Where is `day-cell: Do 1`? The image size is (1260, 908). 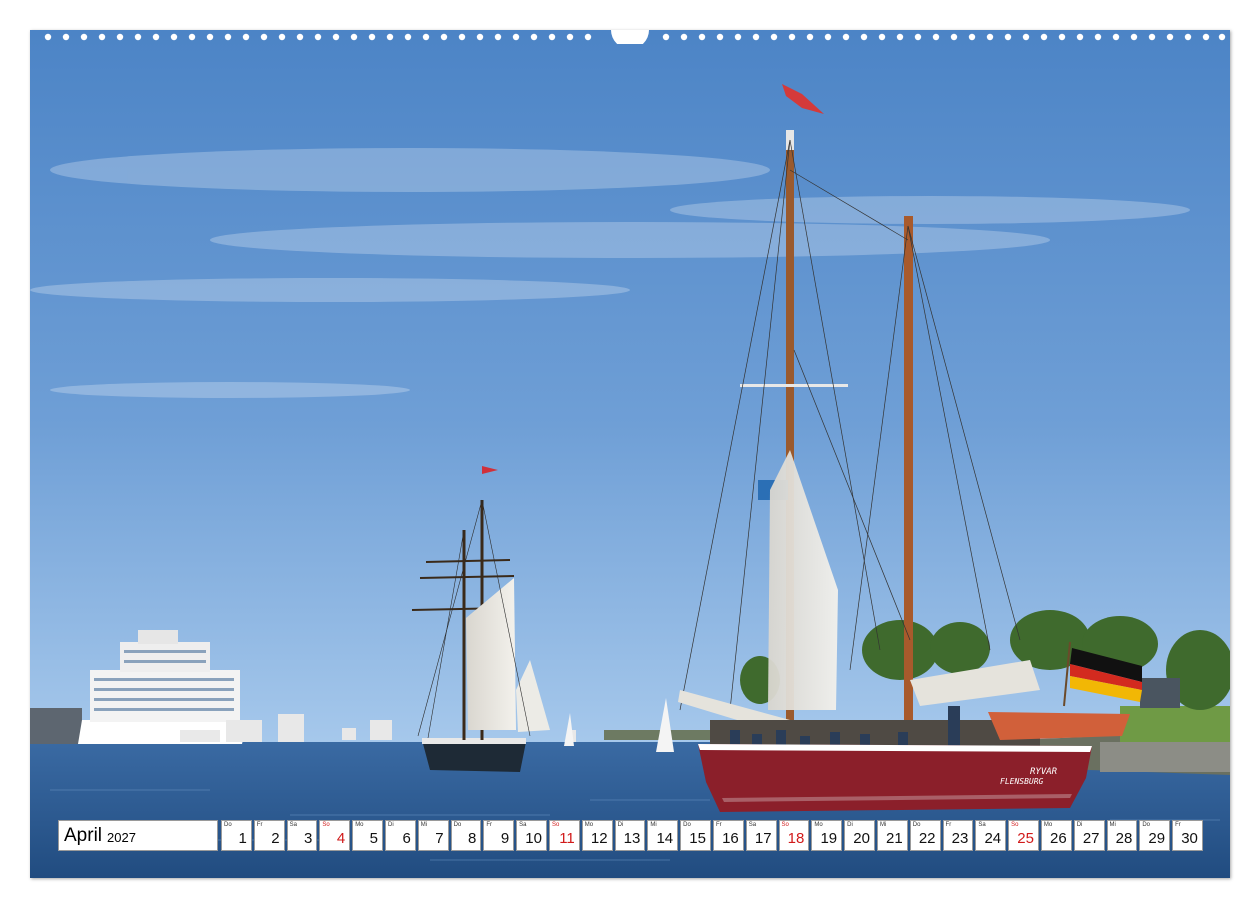
day-cell: Do 1 is located at coordinates (236, 835).